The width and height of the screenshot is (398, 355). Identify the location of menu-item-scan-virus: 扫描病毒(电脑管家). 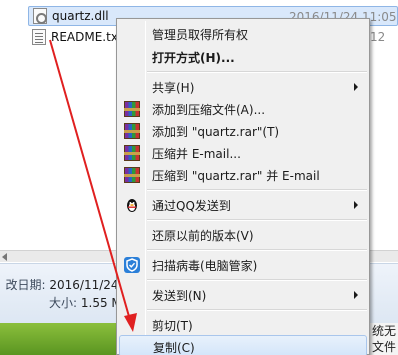
(243, 265).